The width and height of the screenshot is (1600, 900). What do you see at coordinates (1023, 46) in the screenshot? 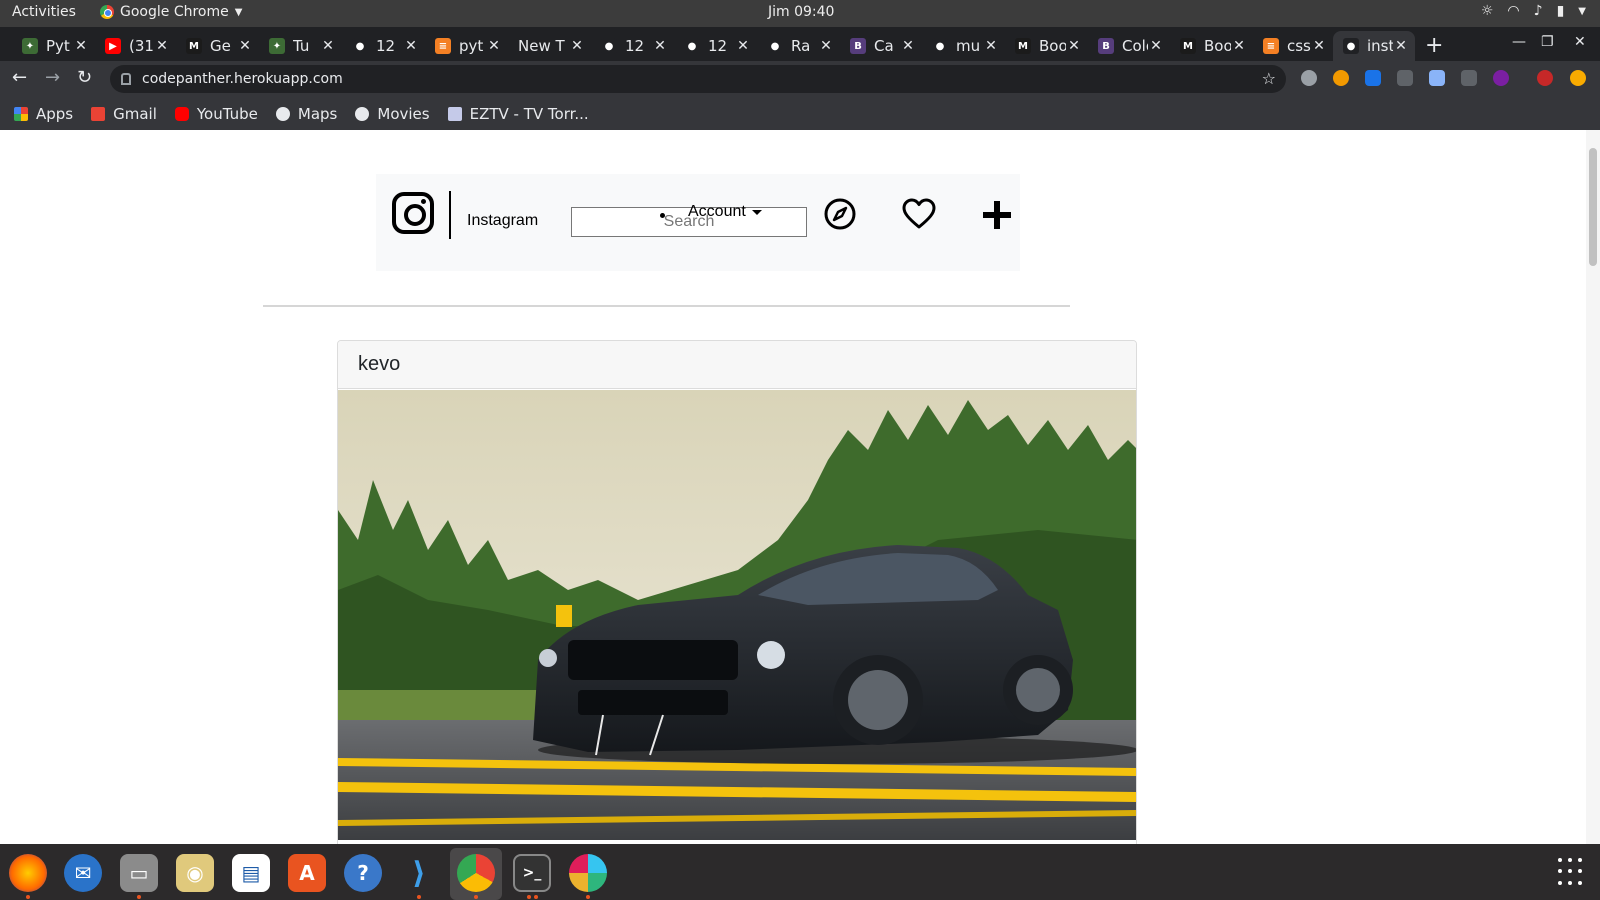
I see `mdn-icon: M` at bounding box center [1023, 46].